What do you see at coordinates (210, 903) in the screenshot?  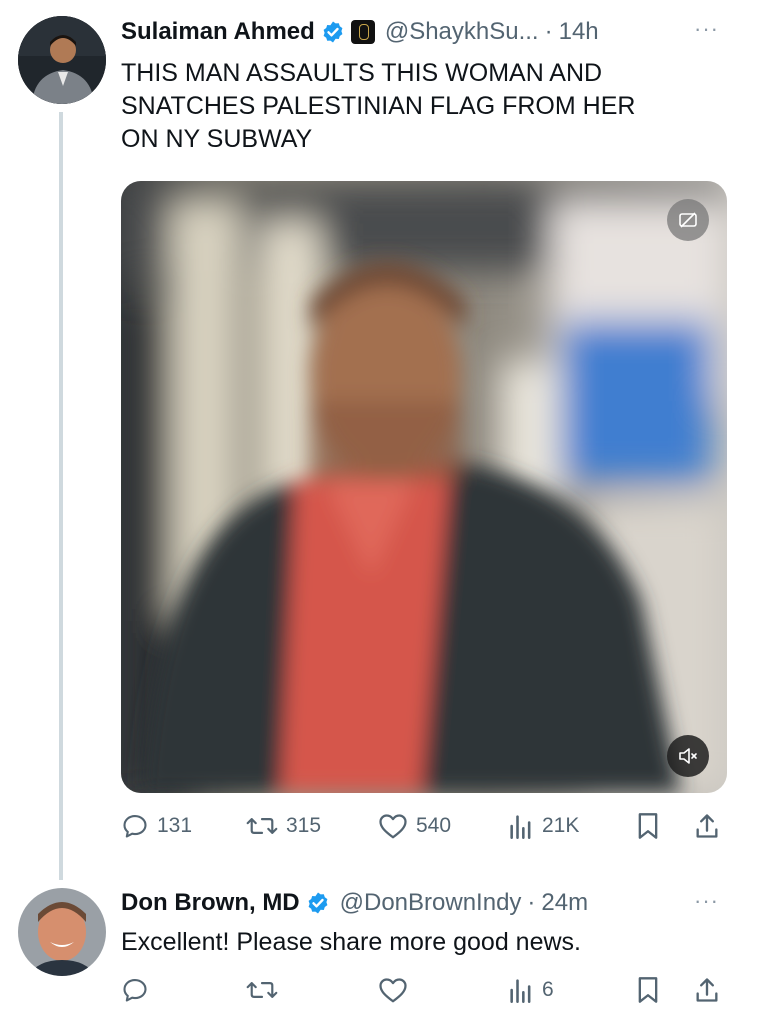 I see `author-name: Don Brown, MD` at bounding box center [210, 903].